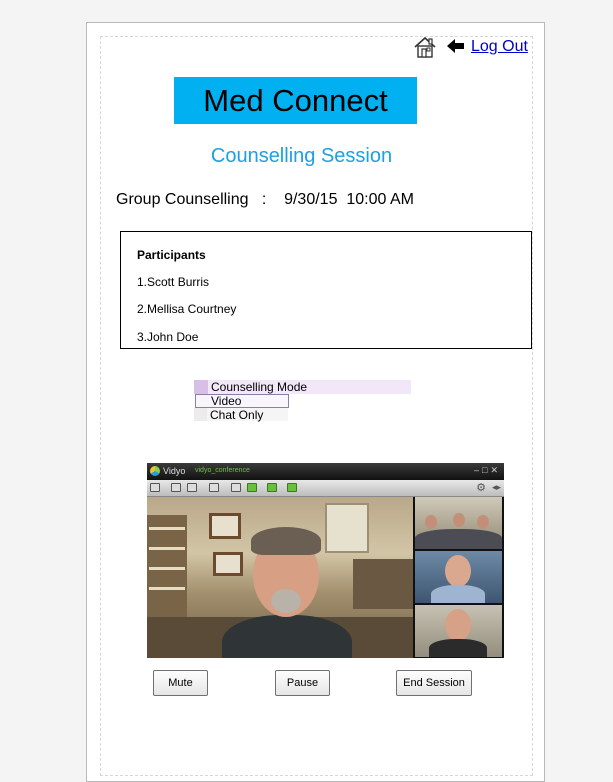  I want to click on toolbar-camera-icon, so click(236, 487).